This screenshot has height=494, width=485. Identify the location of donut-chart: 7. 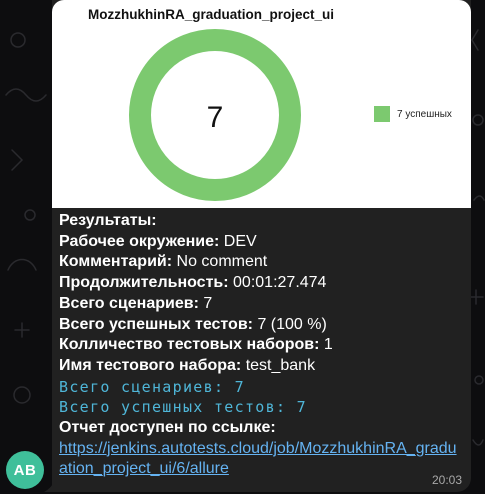
(215, 115).